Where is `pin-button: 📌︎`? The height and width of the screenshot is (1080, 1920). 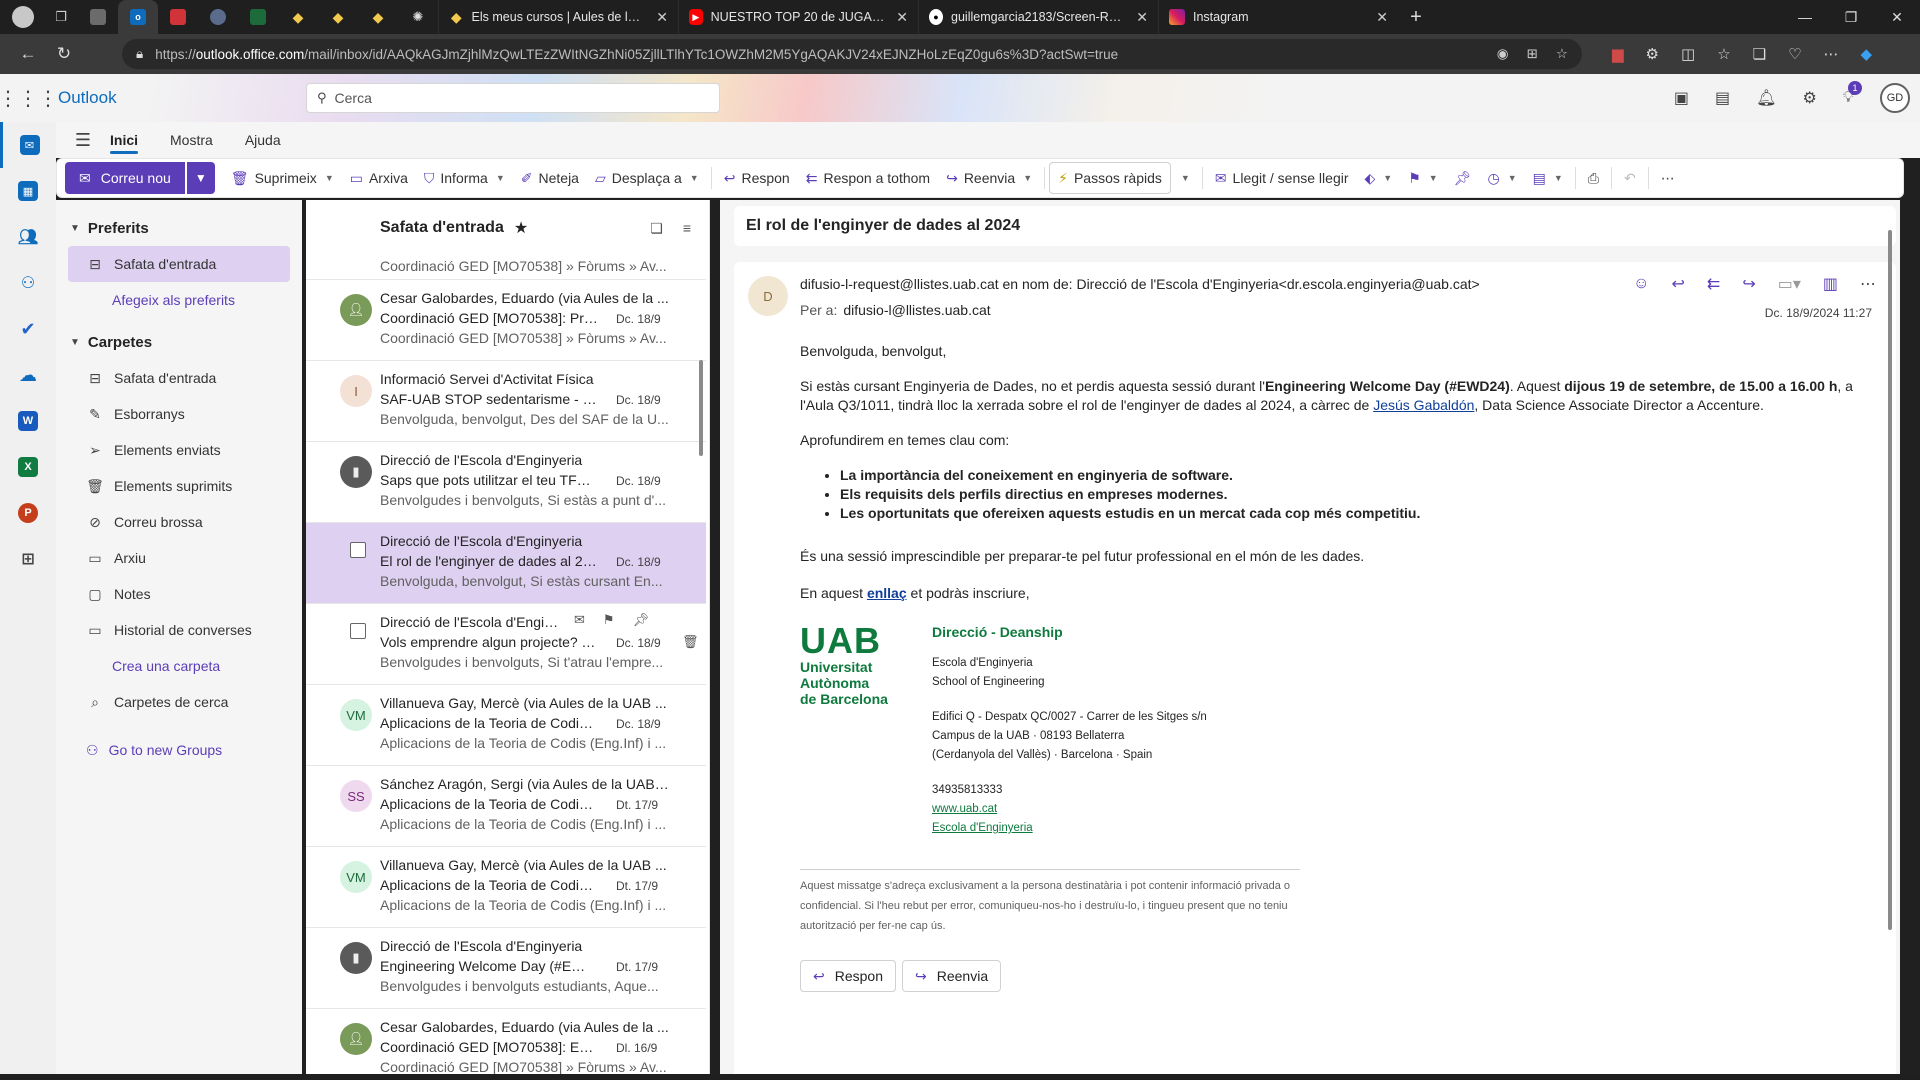
pin-button: 📌︎ is located at coordinates (1463, 178).